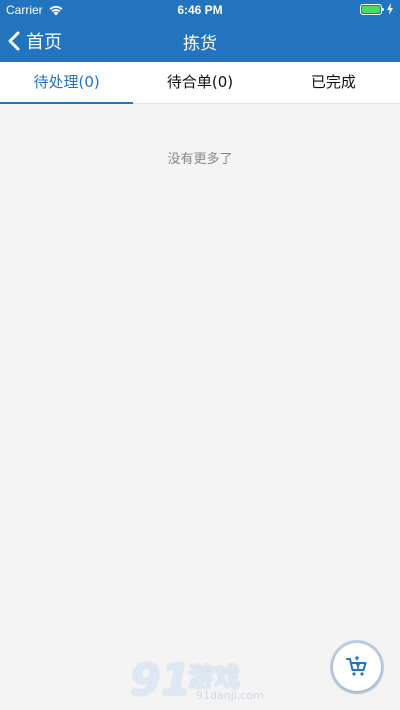  I want to click on battery-level, so click(371, 9).